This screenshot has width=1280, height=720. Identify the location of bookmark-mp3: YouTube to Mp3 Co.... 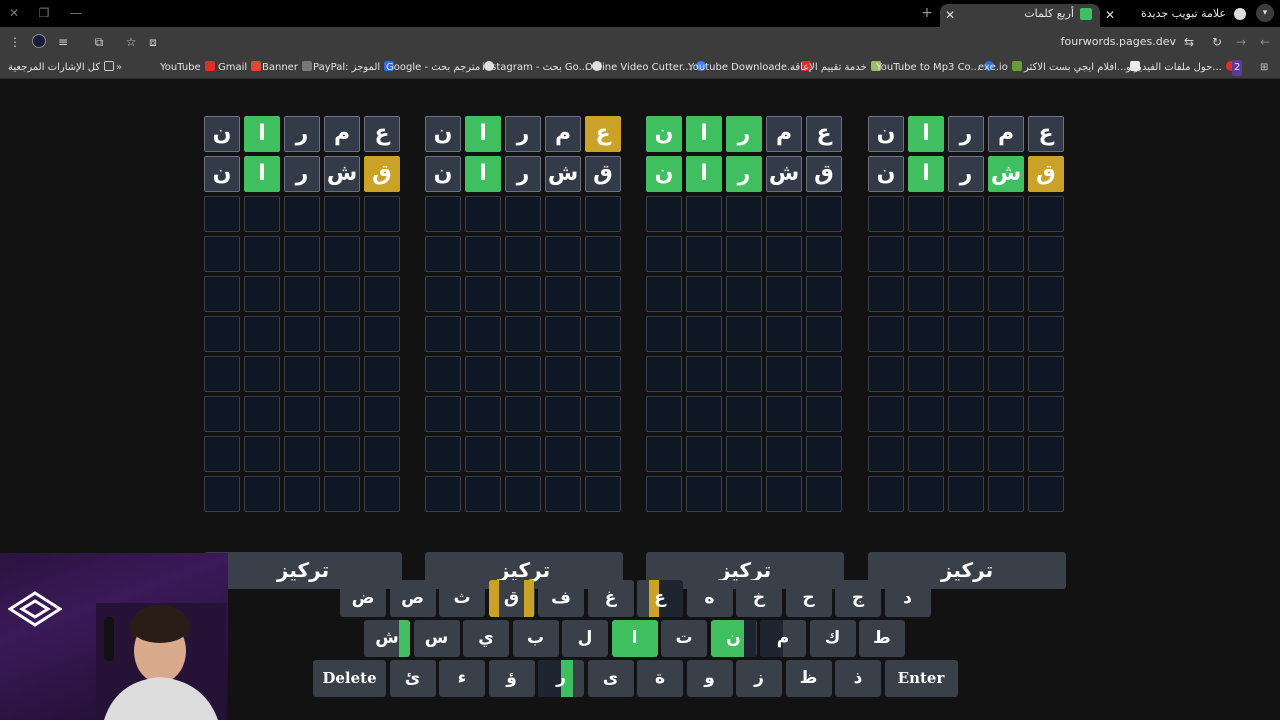
(935, 68).